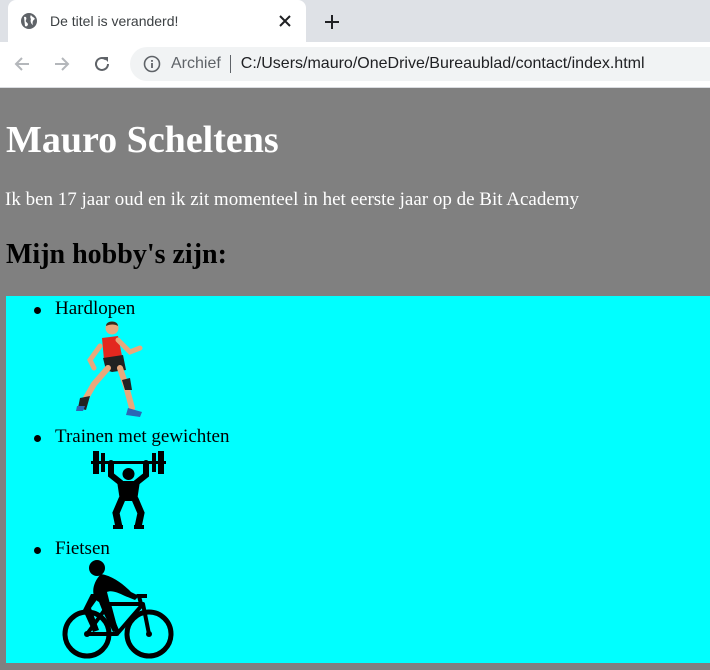 Image resolution: width=710 pixels, height=670 pixels. I want to click on arrow-right-icon, so click(62, 64).